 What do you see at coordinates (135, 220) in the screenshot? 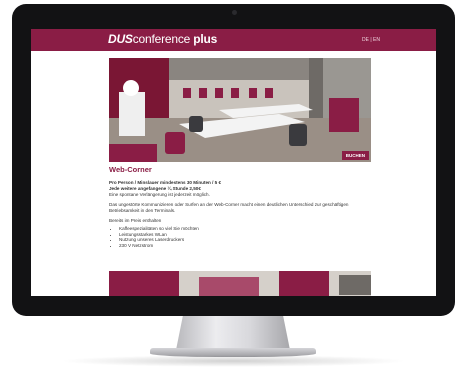
I see `included-heading: Bereits im Preis enthalten` at bounding box center [135, 220].